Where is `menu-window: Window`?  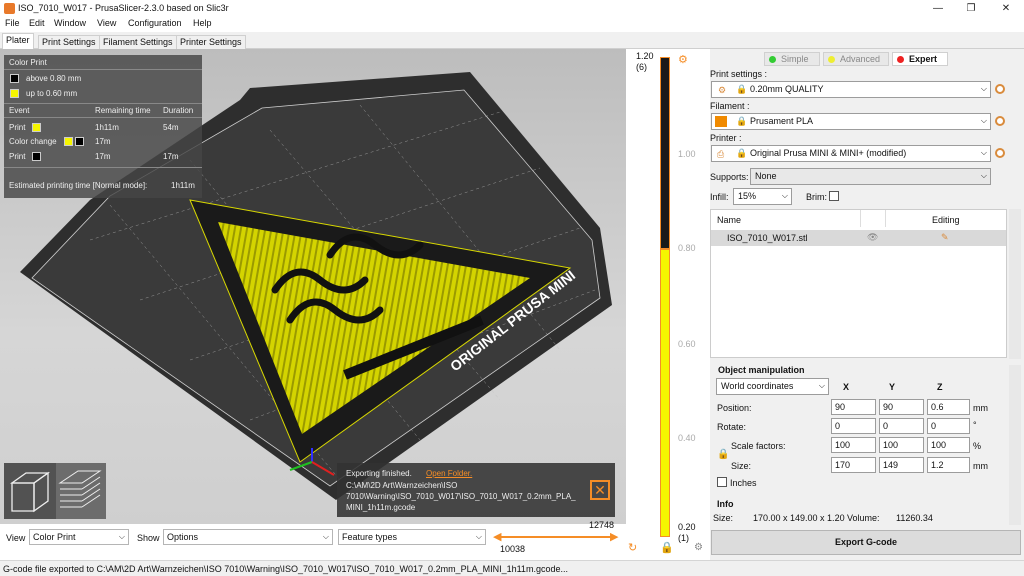 menu-window: Window is located at coordinates (70, 23).